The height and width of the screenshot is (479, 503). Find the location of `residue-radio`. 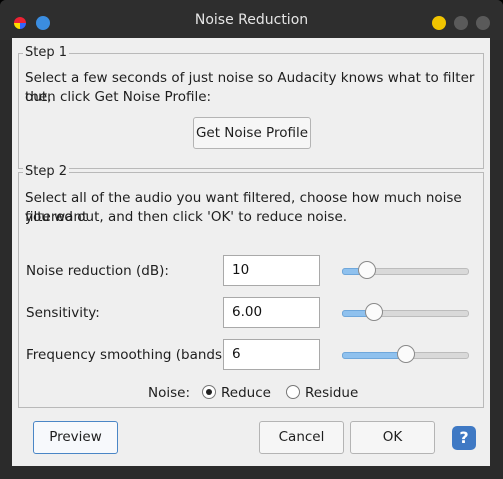

residue-radio is located at coordinates (293, 392).